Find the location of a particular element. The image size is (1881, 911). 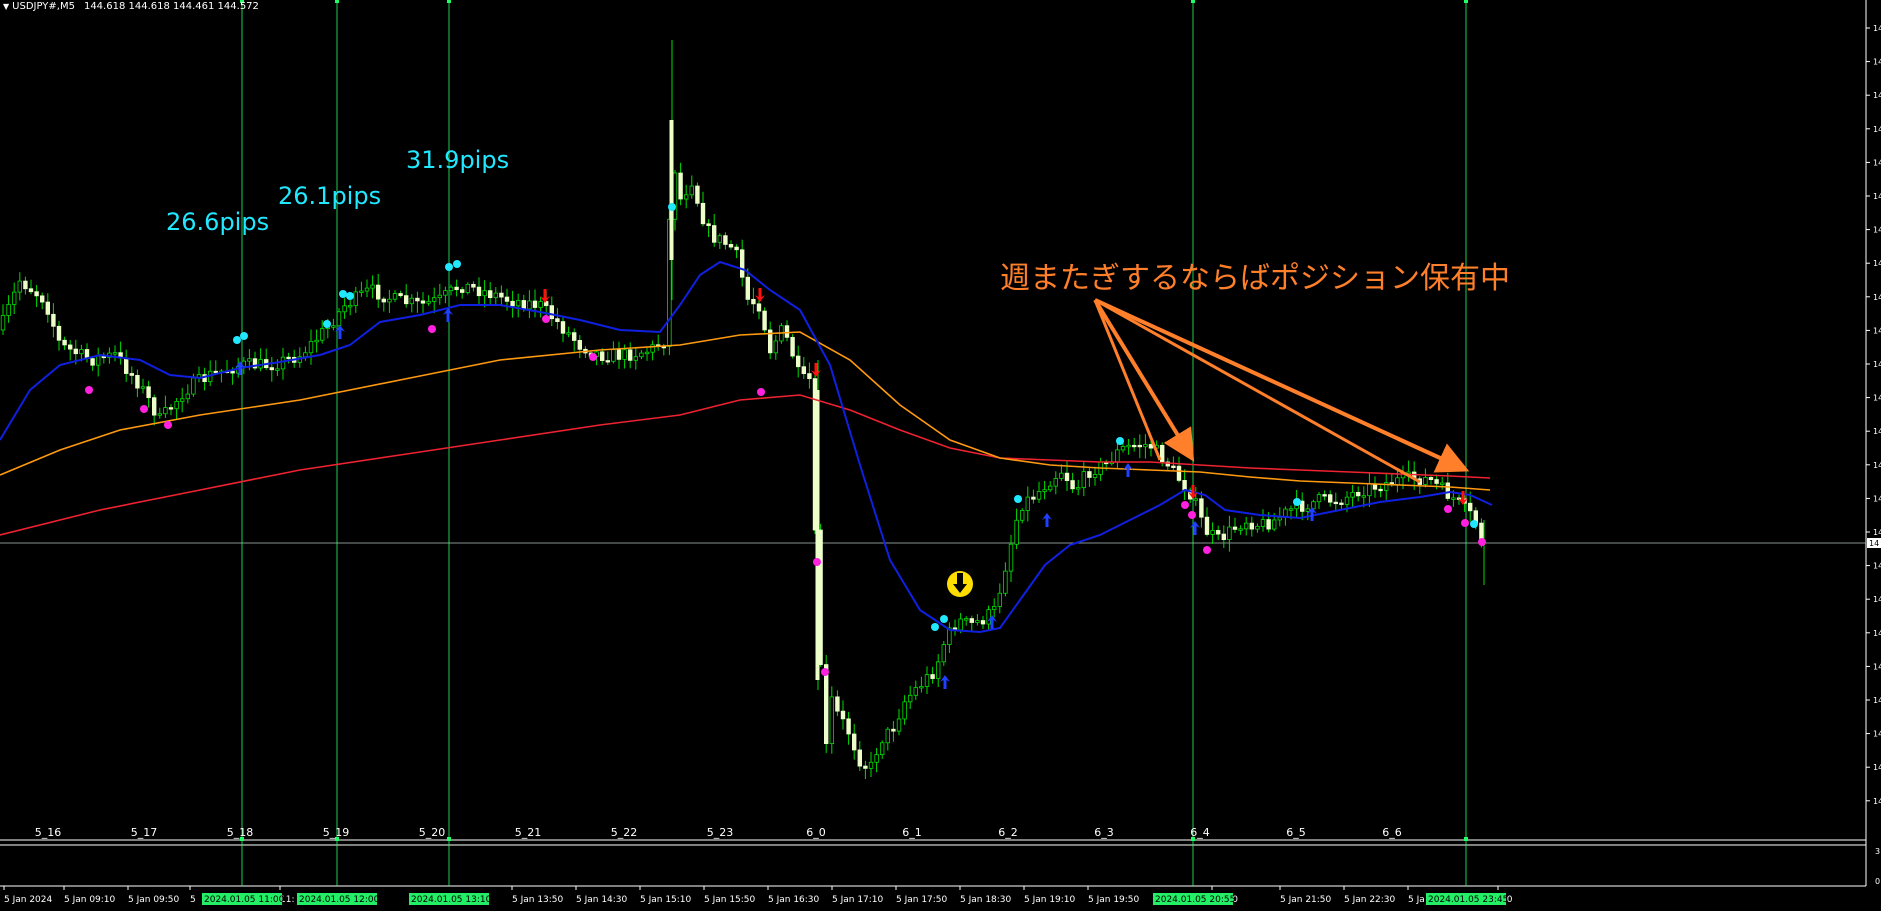

pips-profit-label: 26.1pips is located at coordinates (329, 196).